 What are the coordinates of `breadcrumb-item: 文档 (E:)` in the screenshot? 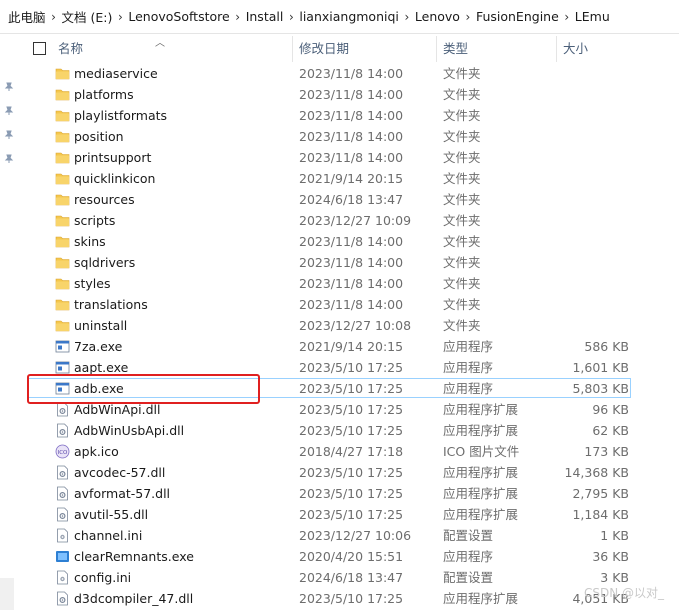 It's located at (87, 16).